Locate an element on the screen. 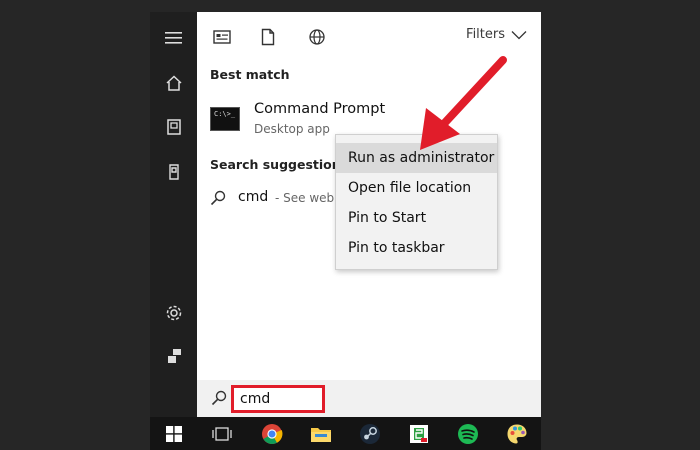 The width and height of the screenshot is (700, 450). suggestions-heading-text: Search suggestions is located at coordinates (279, 164).